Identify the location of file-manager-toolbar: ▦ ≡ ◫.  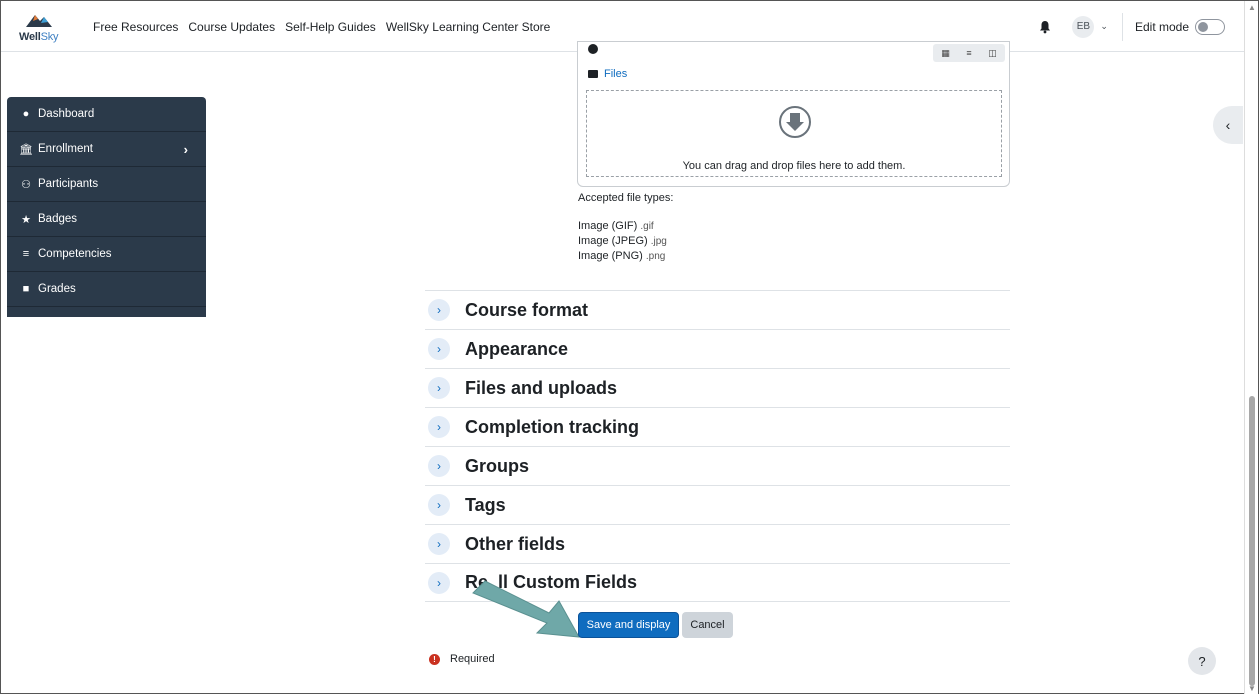
(793, 54).